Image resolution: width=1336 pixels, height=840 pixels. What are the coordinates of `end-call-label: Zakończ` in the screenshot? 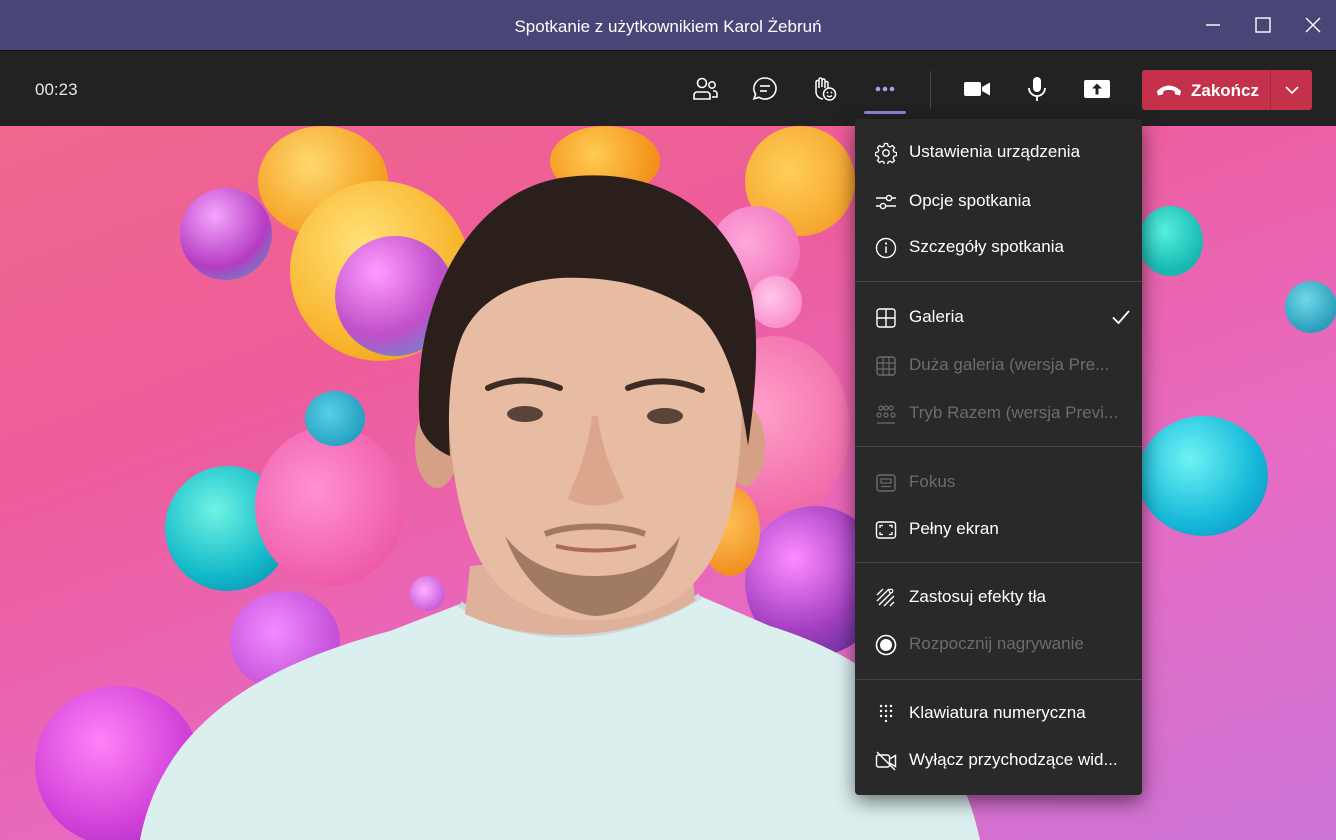 It's located at (1225, 90).